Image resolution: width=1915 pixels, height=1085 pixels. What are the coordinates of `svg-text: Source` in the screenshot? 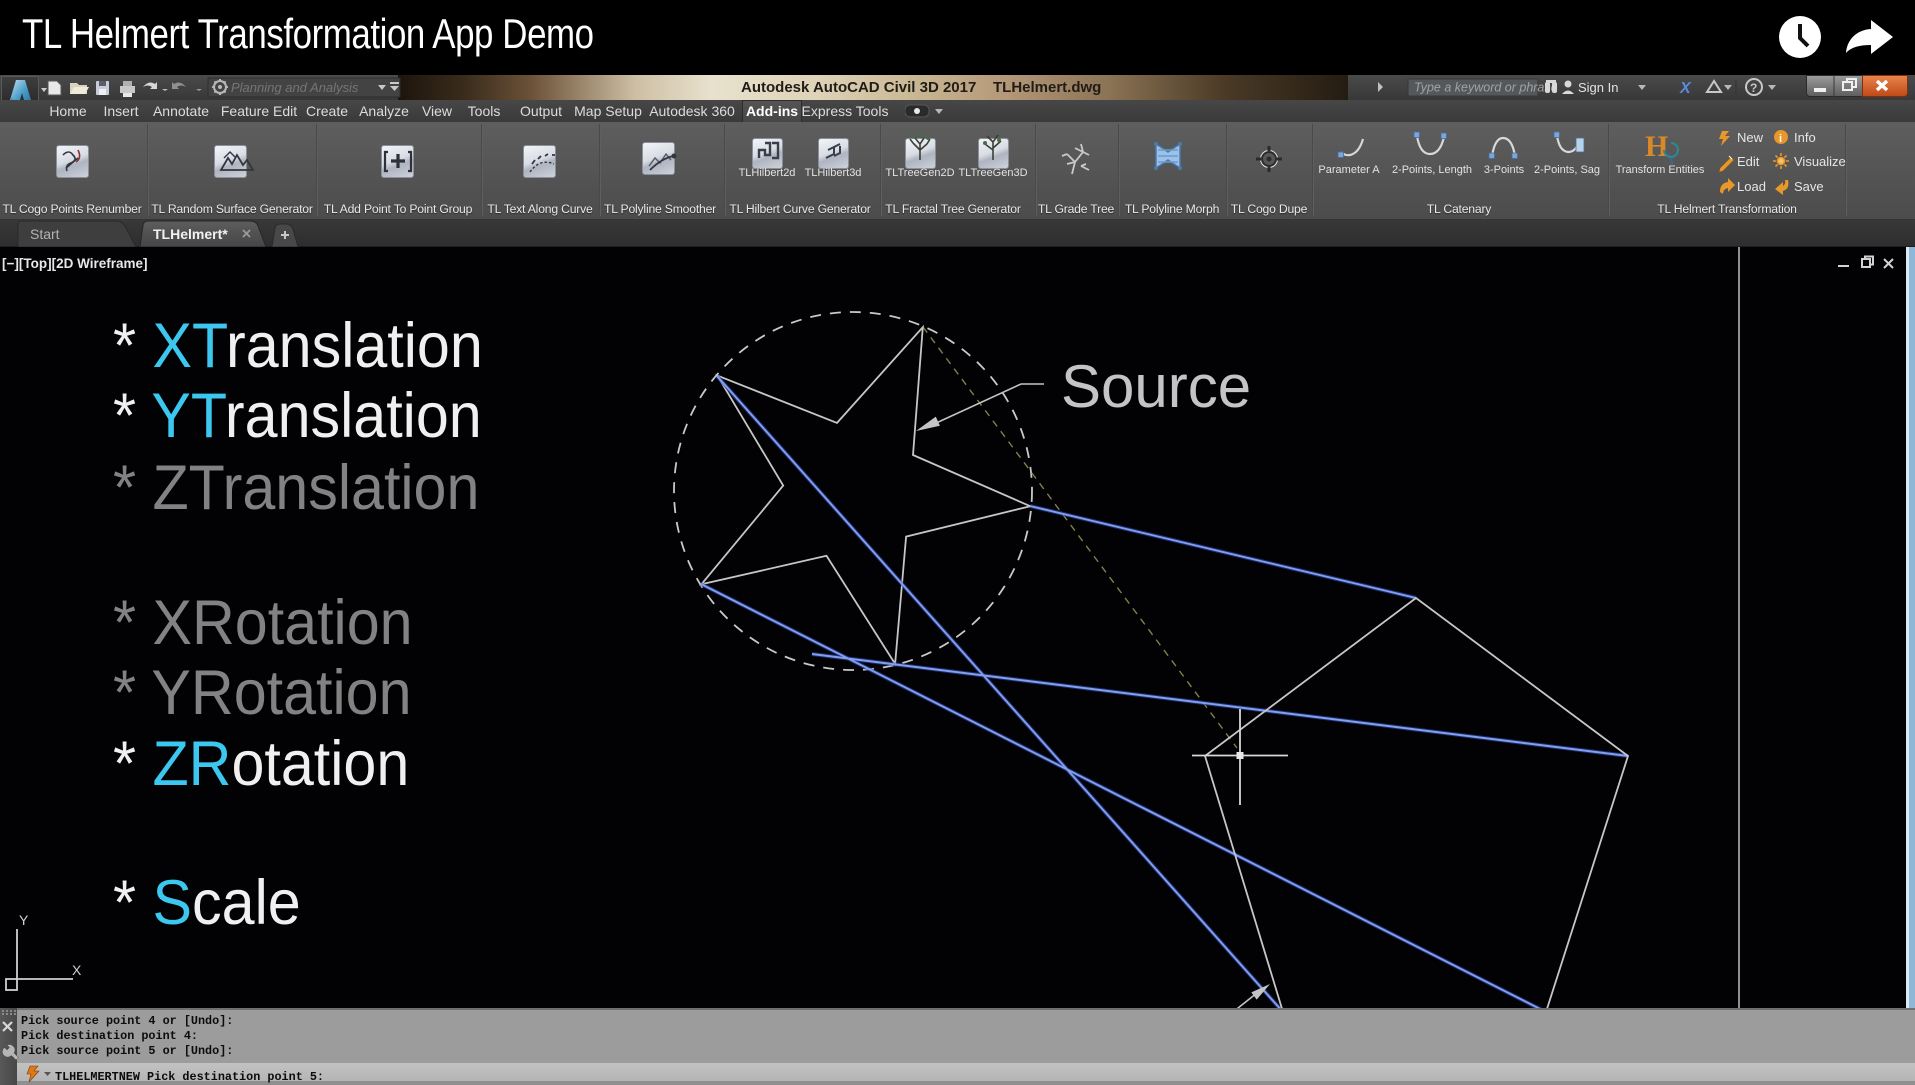 It's located at (1156, 386).